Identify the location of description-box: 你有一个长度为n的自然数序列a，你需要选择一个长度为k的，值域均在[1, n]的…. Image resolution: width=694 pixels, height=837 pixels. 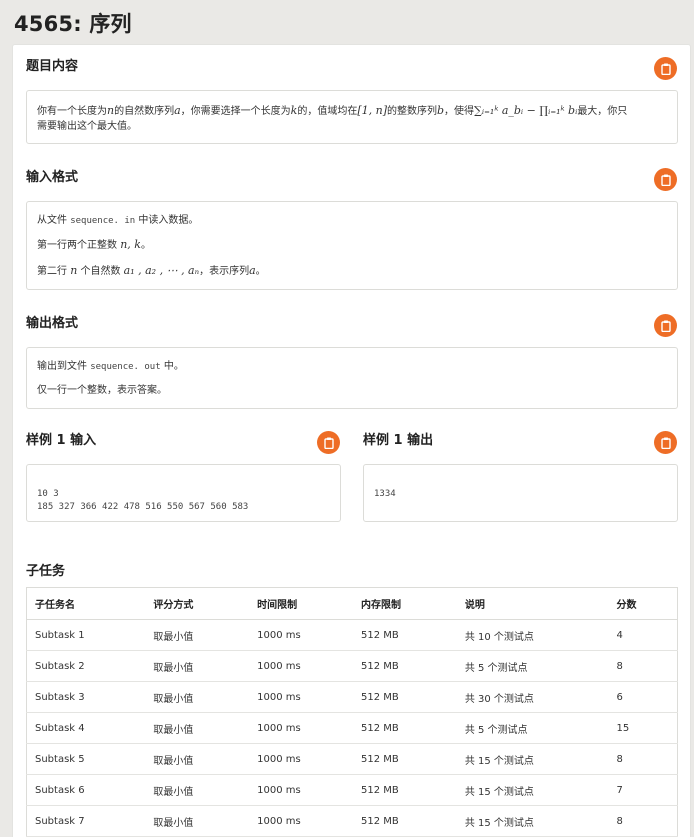
(352, 117).